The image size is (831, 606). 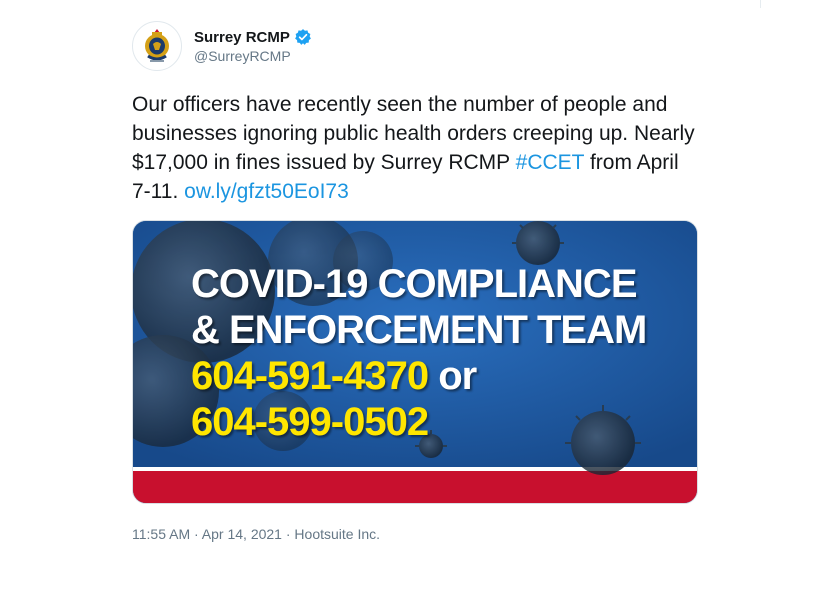 What do you see at coordinates (550, 162) in the screenshot?
I see `hashtag-link: #CCET` at bounding box center [550, 162].